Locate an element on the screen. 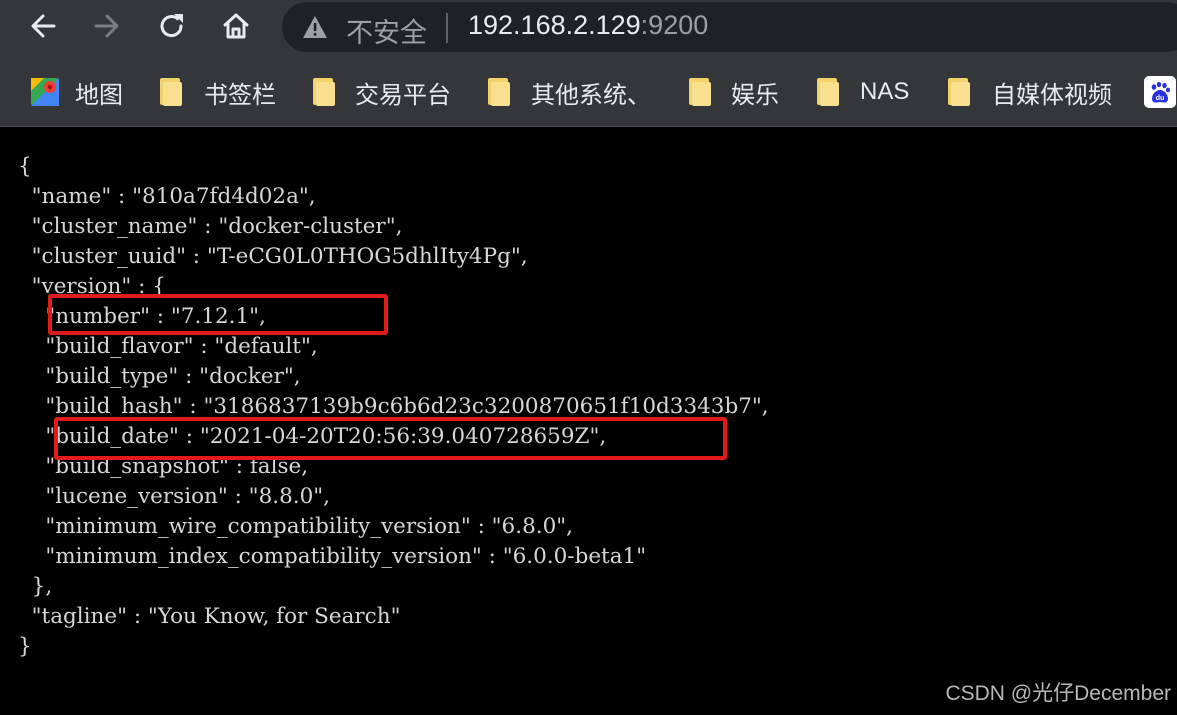 The image size is (1177, 715). bookmark-label: 书签栏 is located at coordinates (240, 94).